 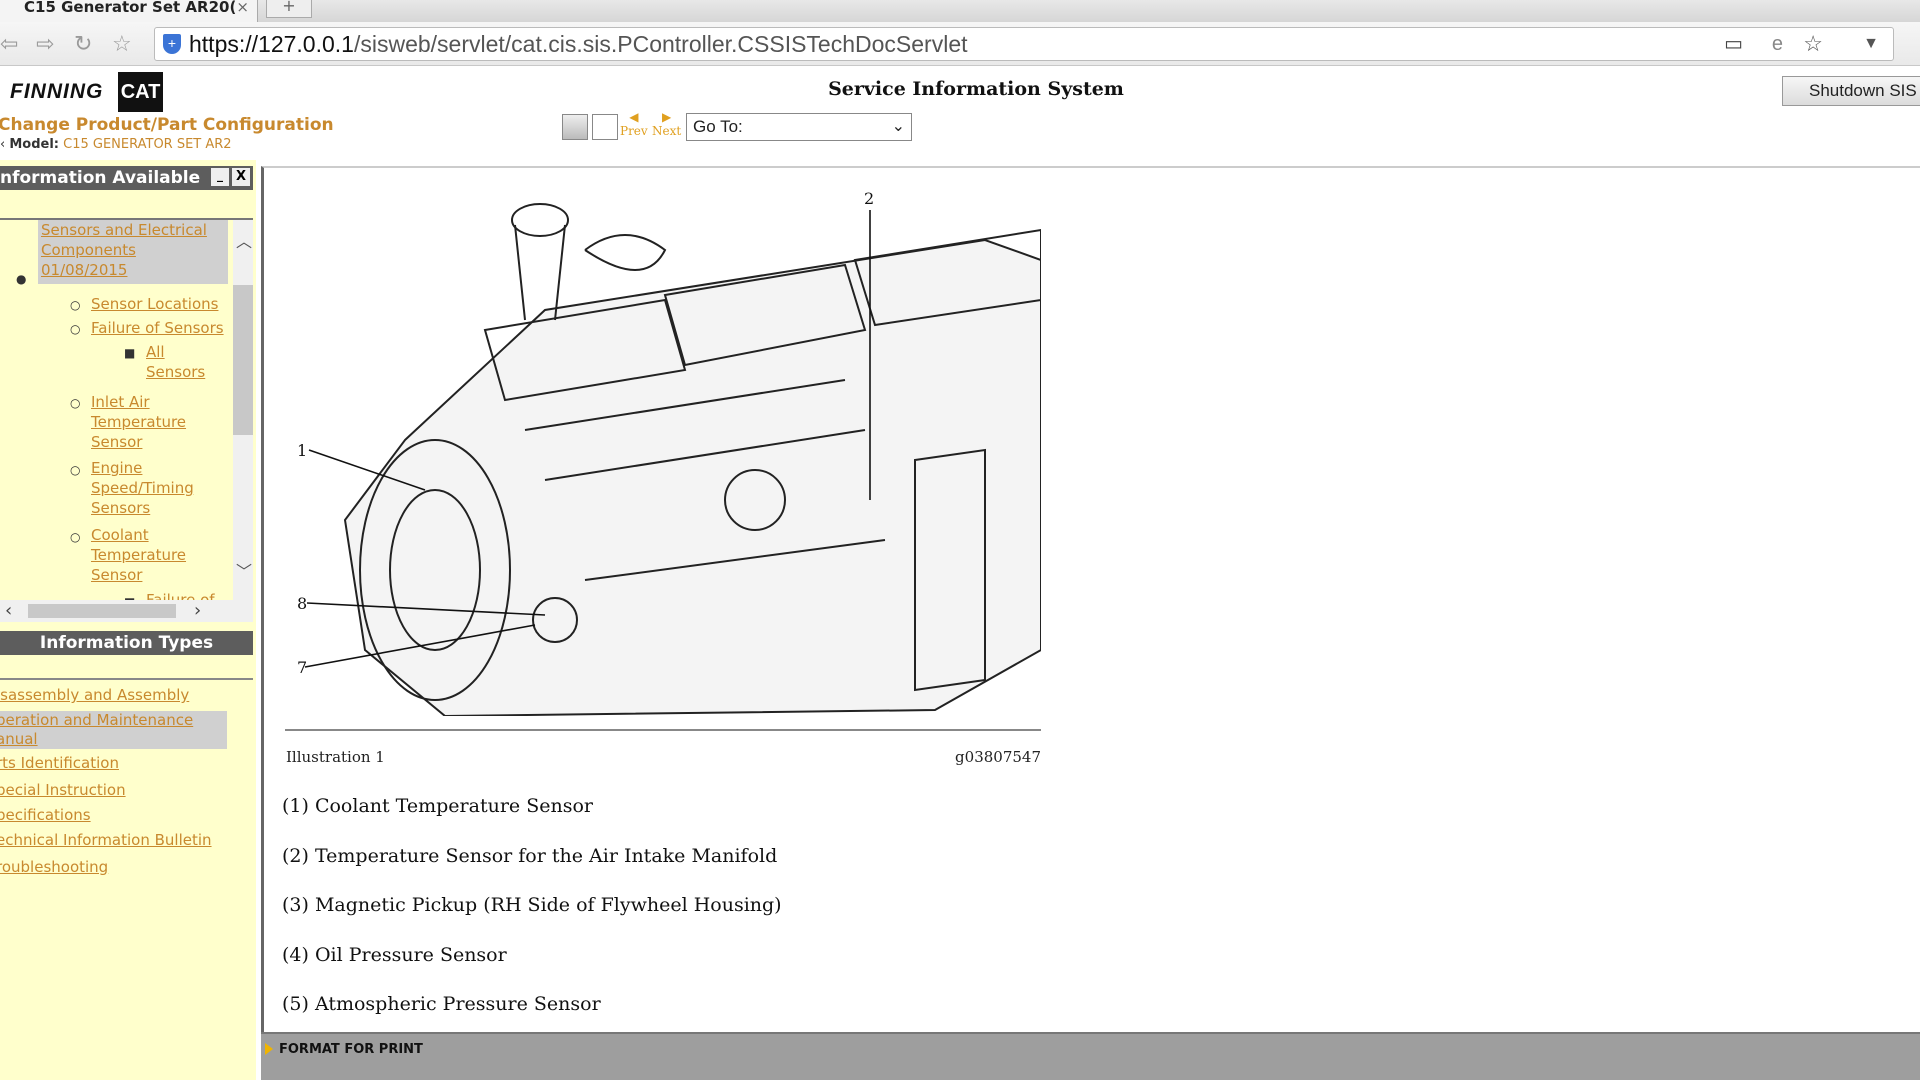 I want to click on legend-item: (5) Atmospheric Pressure Sensor, so click(x=441, y=1004).